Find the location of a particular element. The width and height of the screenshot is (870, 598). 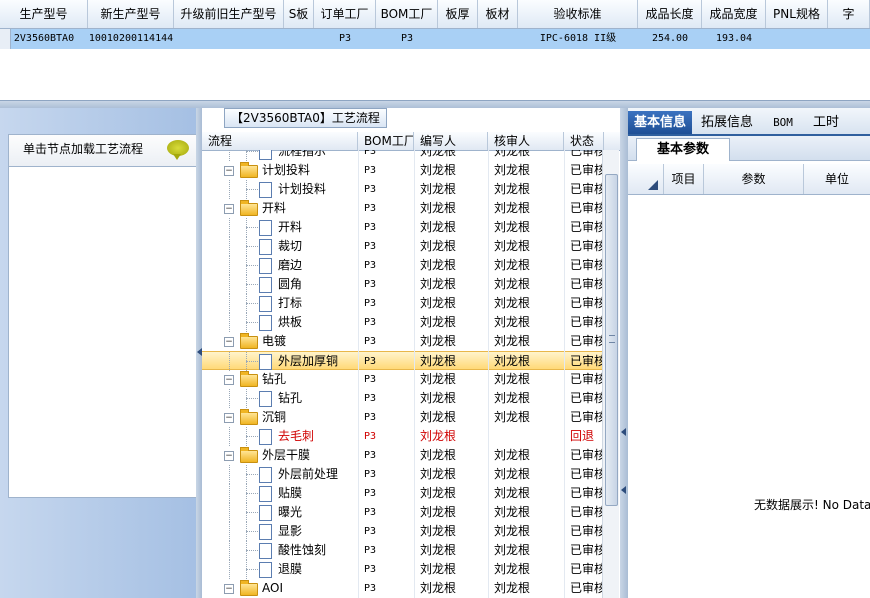

column-divider is located at coordinates (358, 374).